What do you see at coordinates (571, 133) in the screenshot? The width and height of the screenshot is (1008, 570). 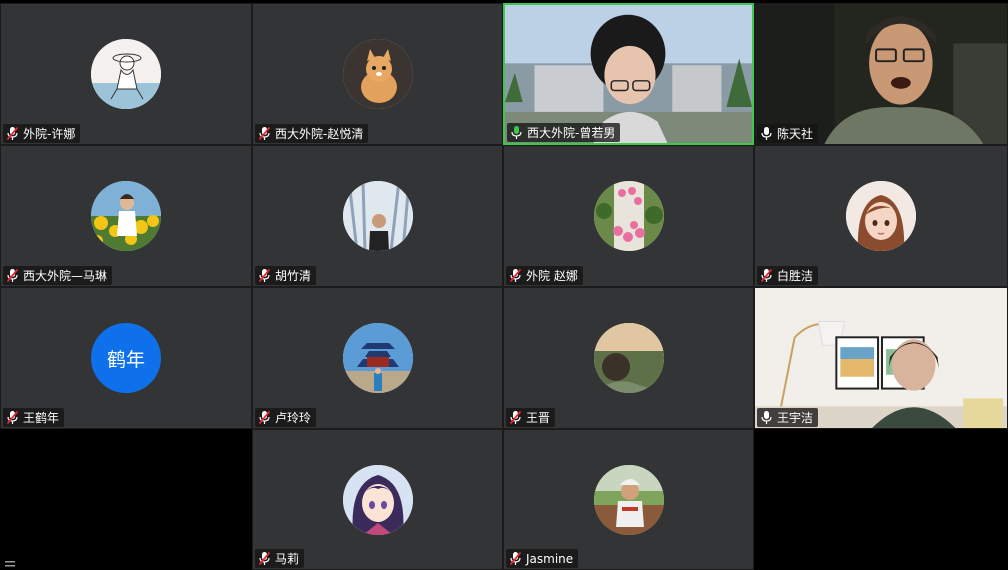 I see `participant-name: 西大外院-曾若男` at bounding box center [571, 133].